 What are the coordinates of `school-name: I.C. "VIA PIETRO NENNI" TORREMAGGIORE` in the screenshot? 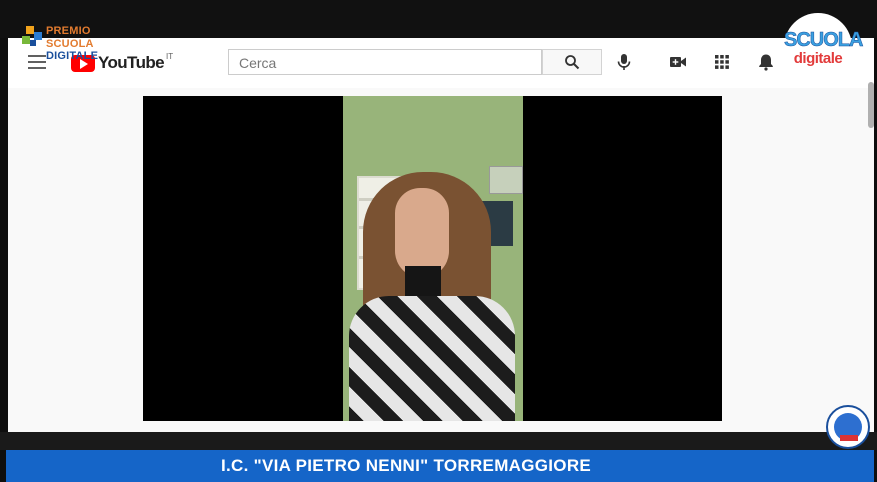 It's located at (406, 465).